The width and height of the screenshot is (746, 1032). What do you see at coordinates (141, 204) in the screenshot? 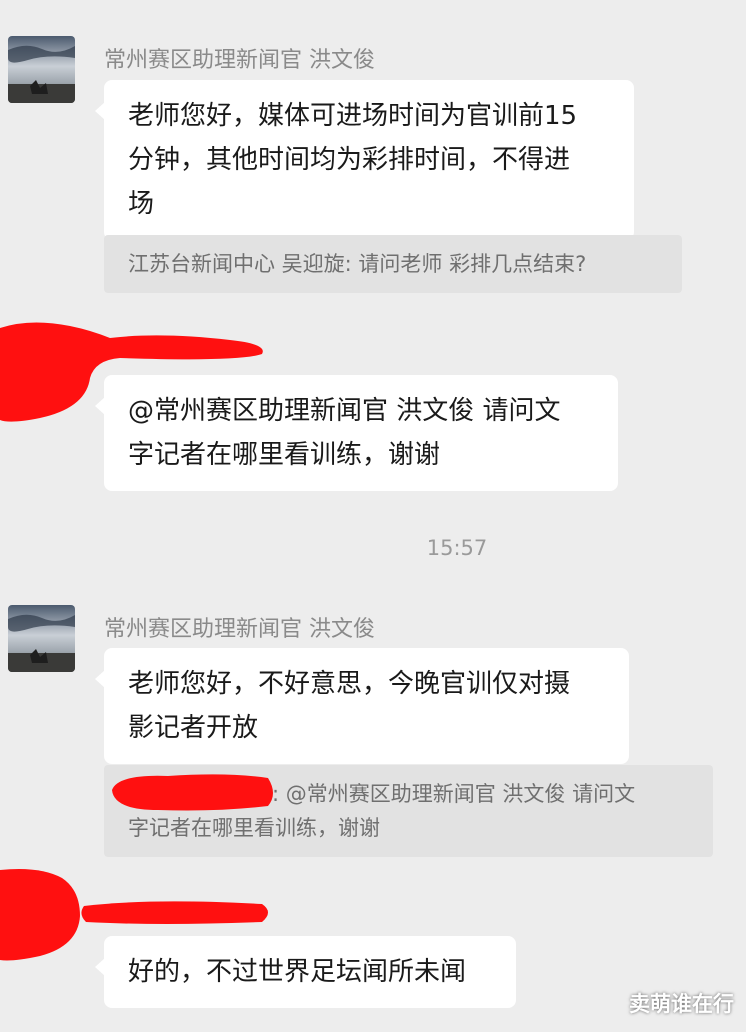
I see `message-line: 场` at bounding box center [141, 204].